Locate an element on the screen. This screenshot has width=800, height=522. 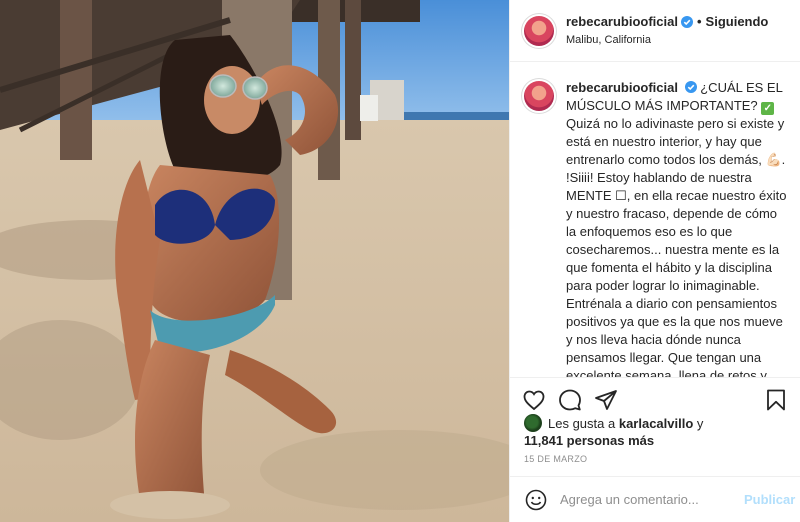
save-button is located at coordinates (776, 400).